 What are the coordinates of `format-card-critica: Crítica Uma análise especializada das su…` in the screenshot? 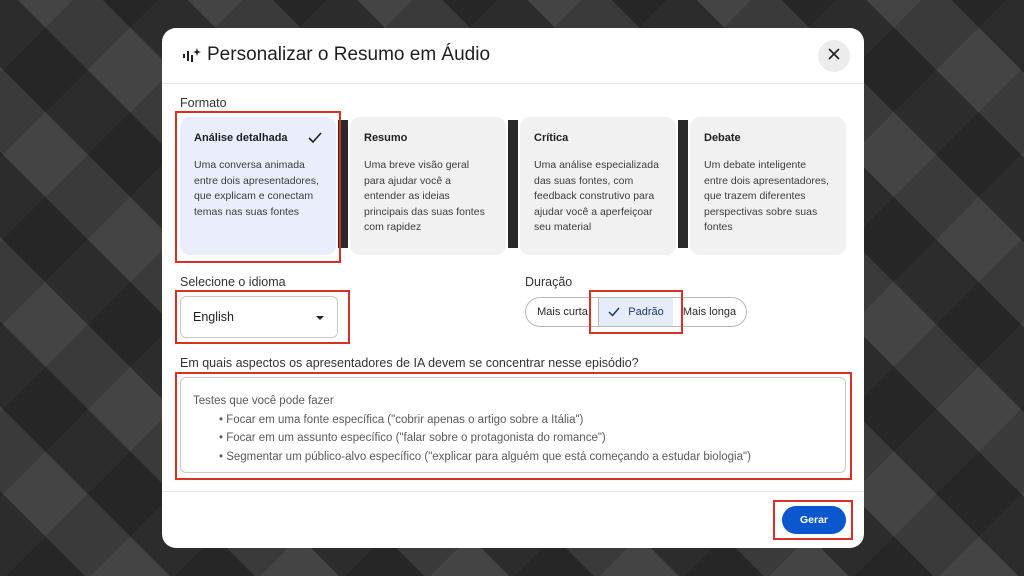 It's located at (598, 186).